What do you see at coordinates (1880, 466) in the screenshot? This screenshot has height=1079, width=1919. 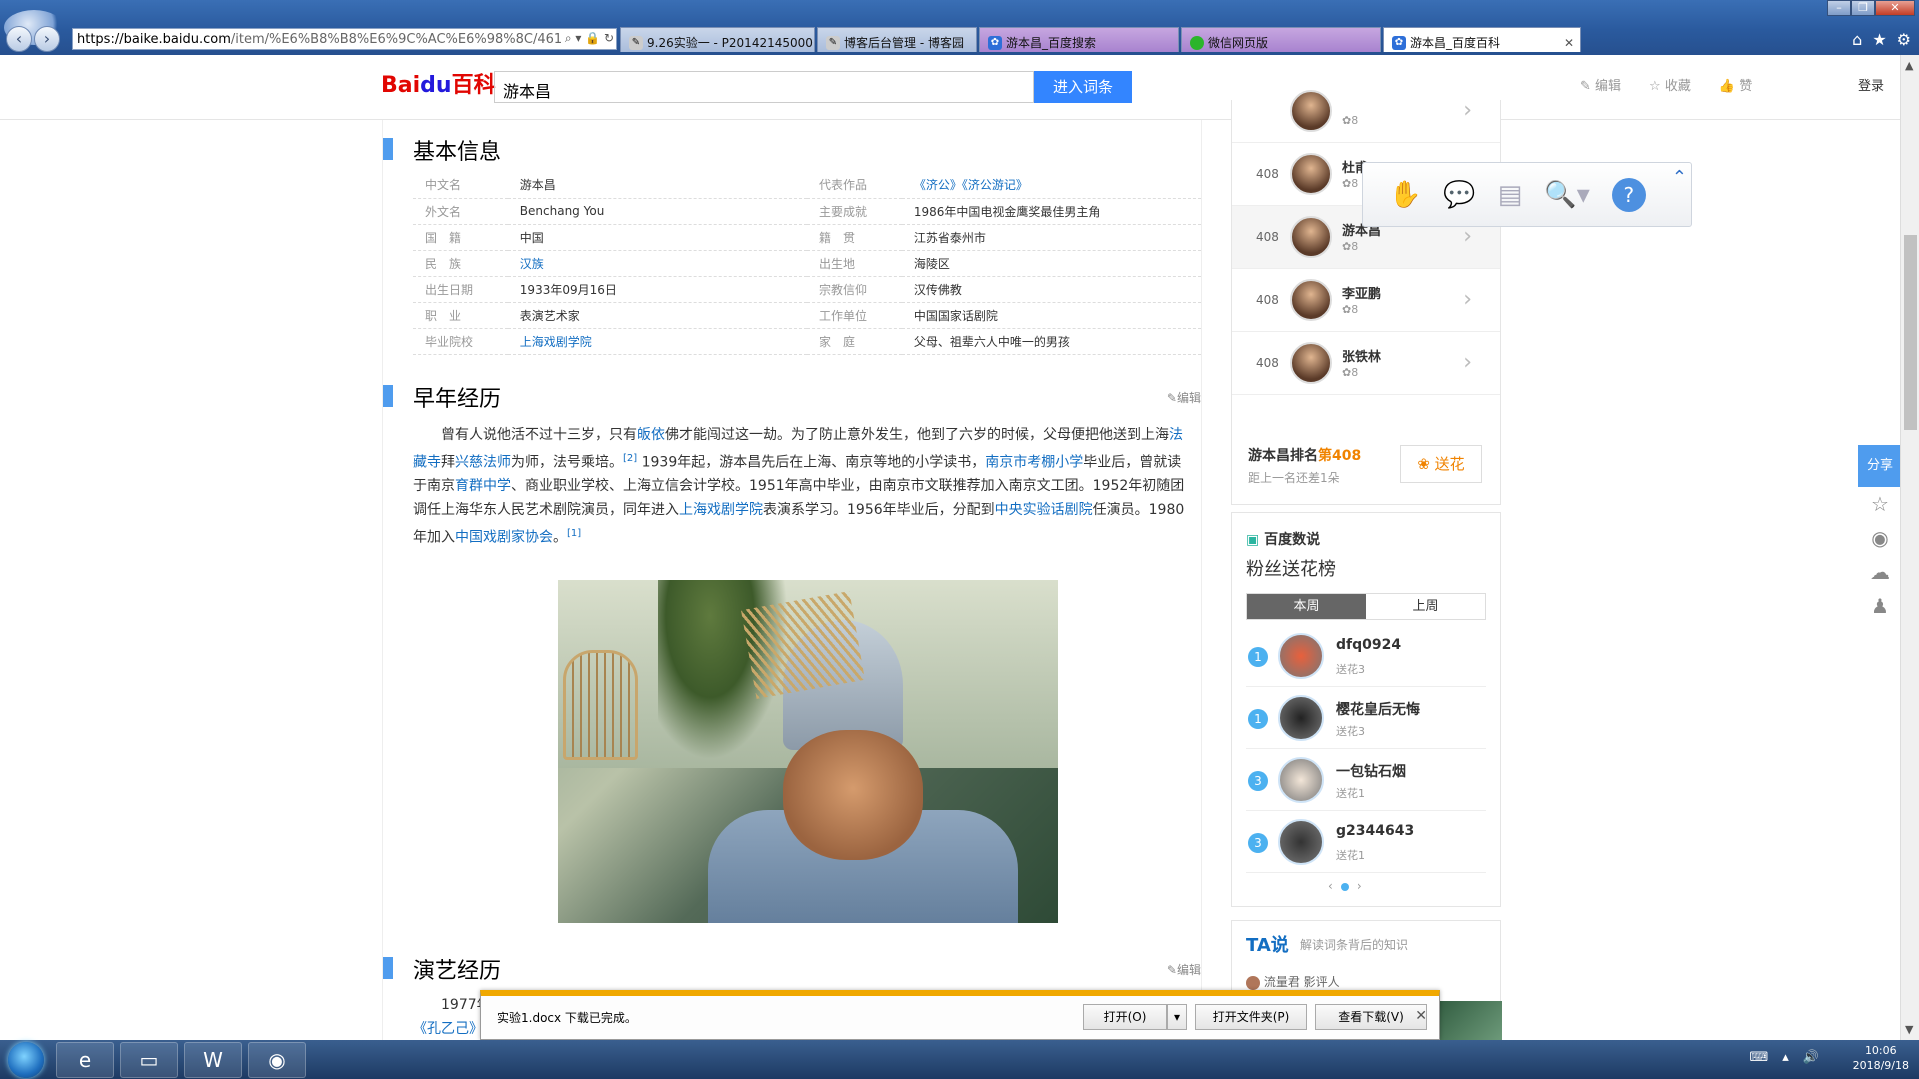 I see `share-button: 分享` at bounding box center [1880, 466].